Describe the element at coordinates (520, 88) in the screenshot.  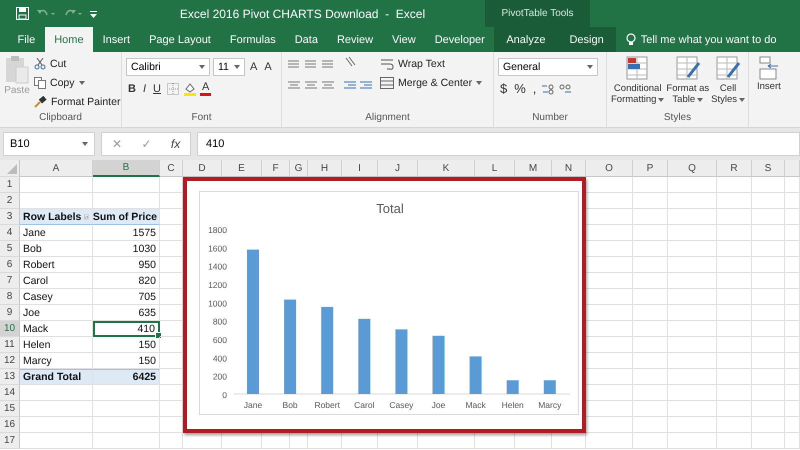
I see `percent-button: %` at that location.